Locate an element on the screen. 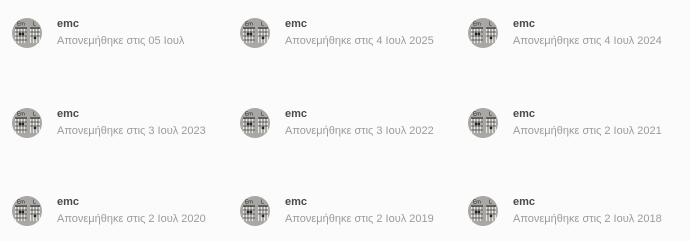 This screenshot has height=241, width=690. award-item: Em L emc Απονεμήθηκε στις 2 Ιουλ 2021 is located at coordinates (565, 122).